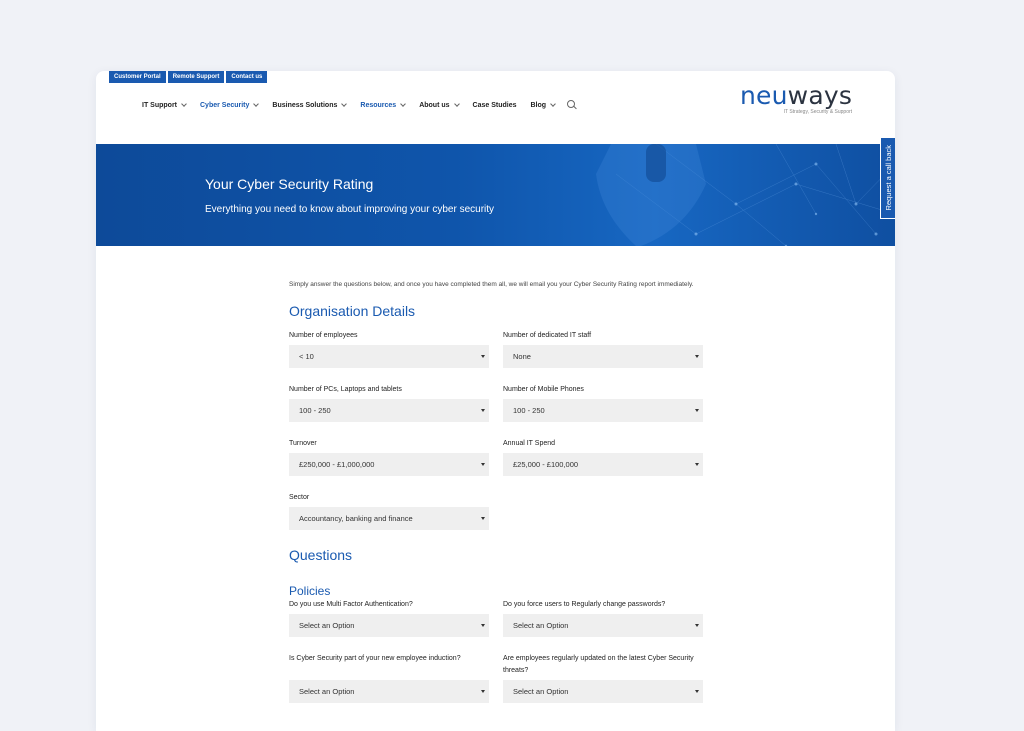 Image resolution: width=1024 pixels, height=731 pixels. Describe the element at coordinates (603, 336) in the screenshot. I see `it-staff-field: Number of dedicated IT staff` at that location.